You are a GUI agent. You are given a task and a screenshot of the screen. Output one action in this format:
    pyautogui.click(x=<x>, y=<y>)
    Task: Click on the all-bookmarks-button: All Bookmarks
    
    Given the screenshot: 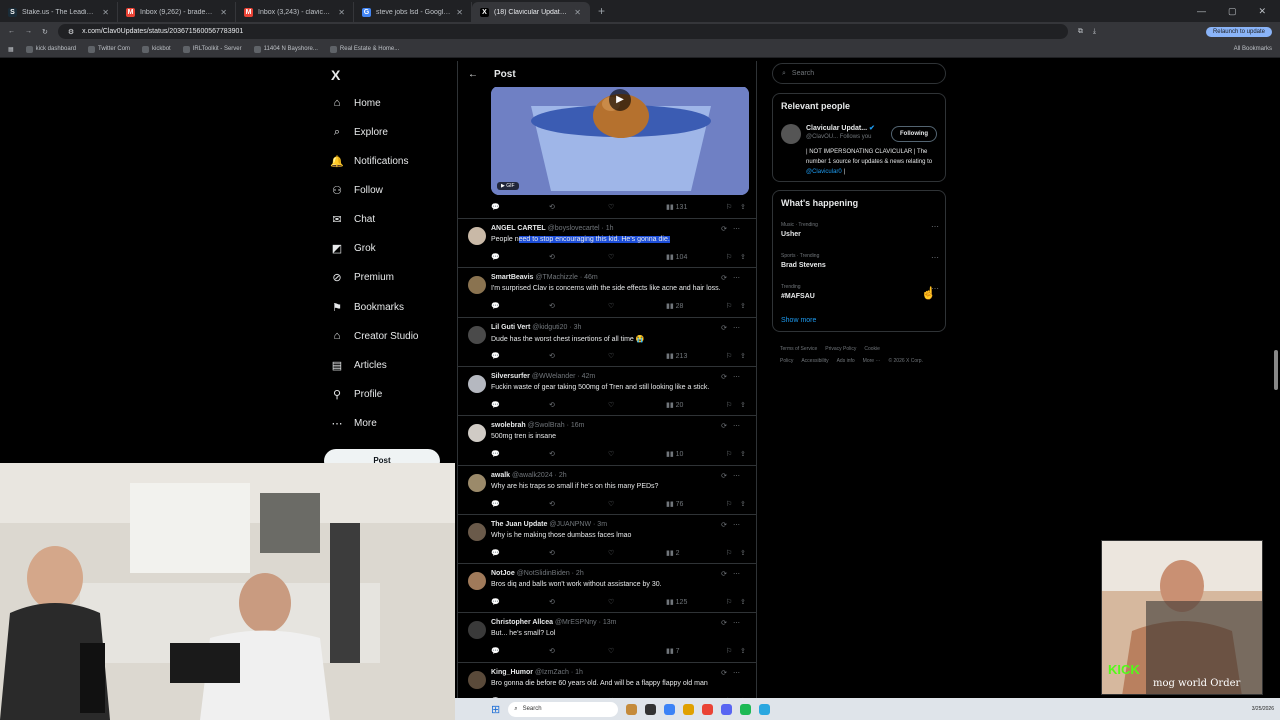 What is the action you would take?
    pyautogui.click(x=1253, y=49)
    